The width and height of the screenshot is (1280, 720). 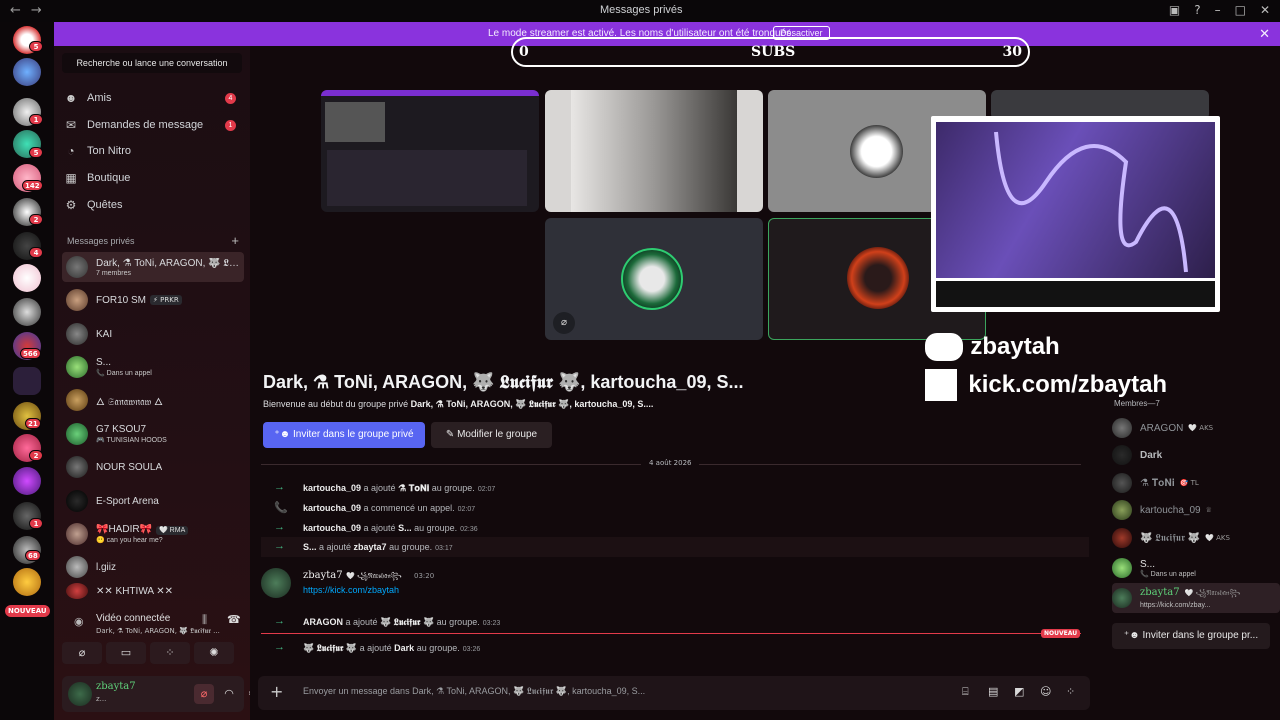 What do you see at coordinates (1195, 428) in the screenshot?
I see `member-item: ARAGON 🤍 AKS` at bounding box center [1195, 428].